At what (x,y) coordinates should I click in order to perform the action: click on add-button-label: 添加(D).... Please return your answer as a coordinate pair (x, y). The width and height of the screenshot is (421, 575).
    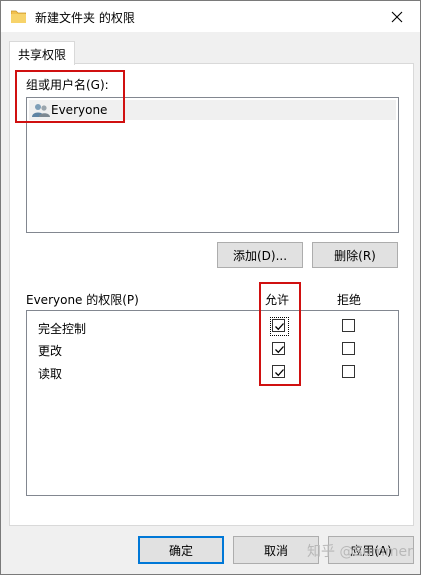
    Looking at the image, I should click on (260, 255).